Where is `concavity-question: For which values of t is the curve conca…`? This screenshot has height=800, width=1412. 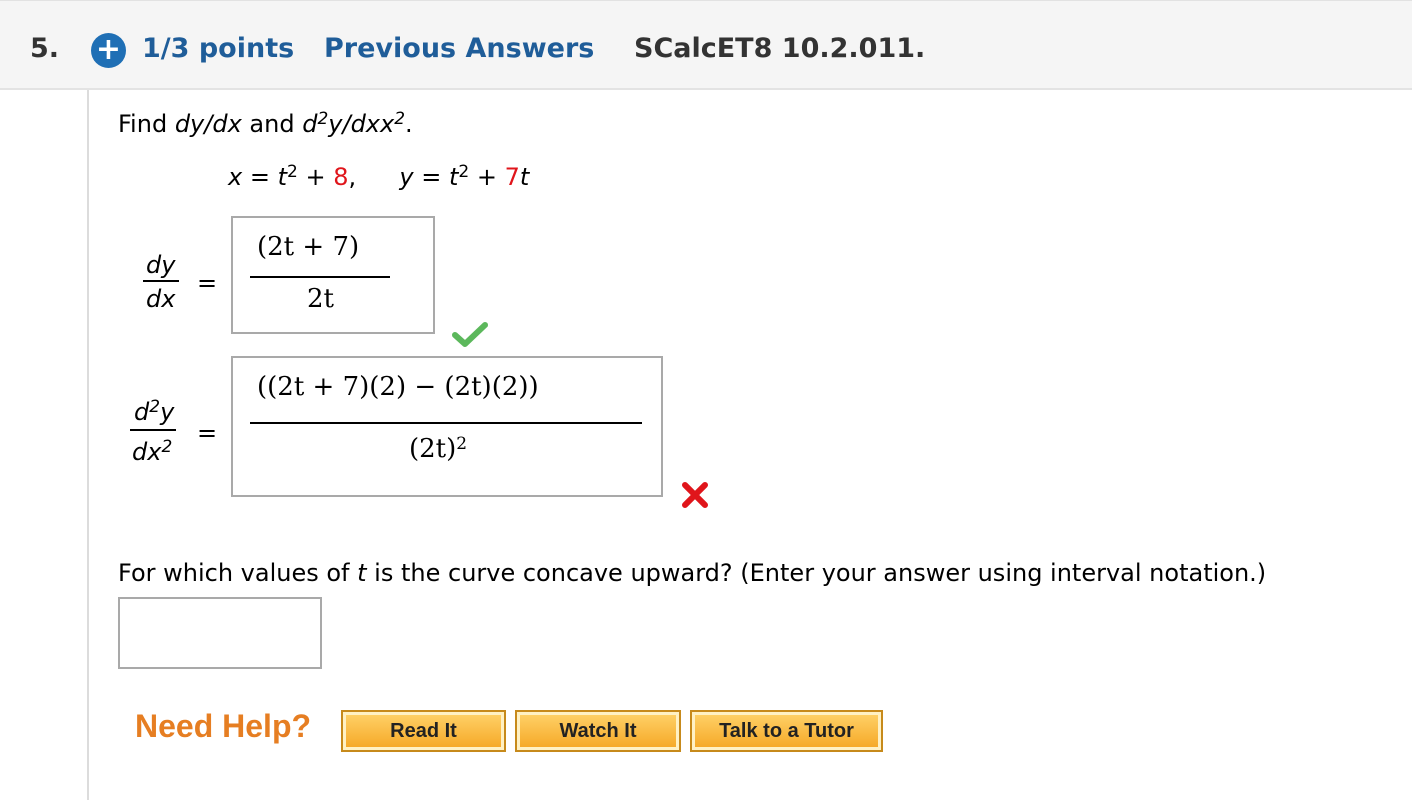 concavity-question: For which values of t is the curve conca… is located at coordinates (692, 573).